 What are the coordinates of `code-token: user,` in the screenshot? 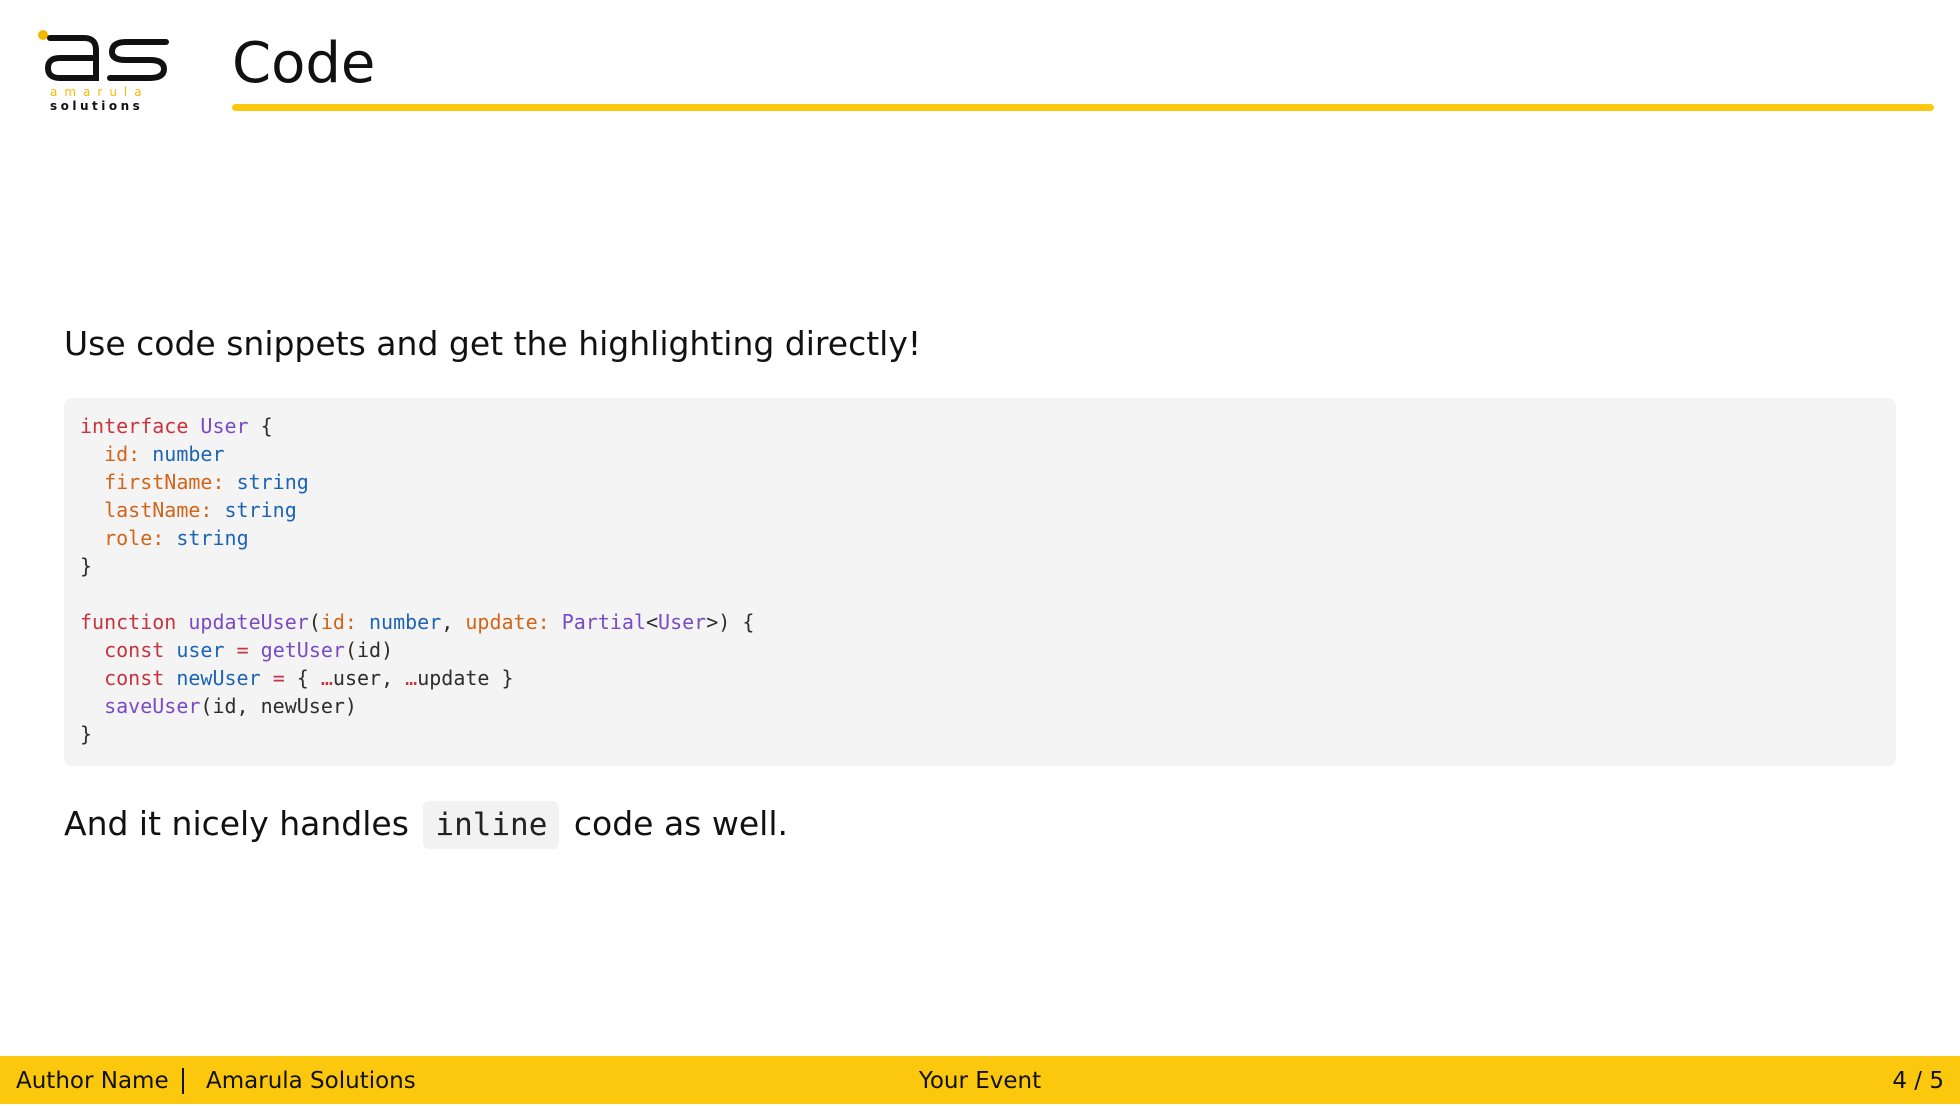 It's located at (369, 678).